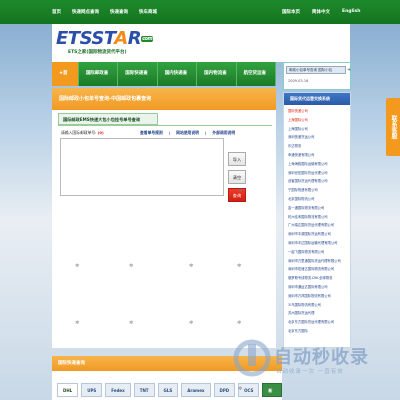  I want to click on nav-home: ★首页, so click(65, 81).